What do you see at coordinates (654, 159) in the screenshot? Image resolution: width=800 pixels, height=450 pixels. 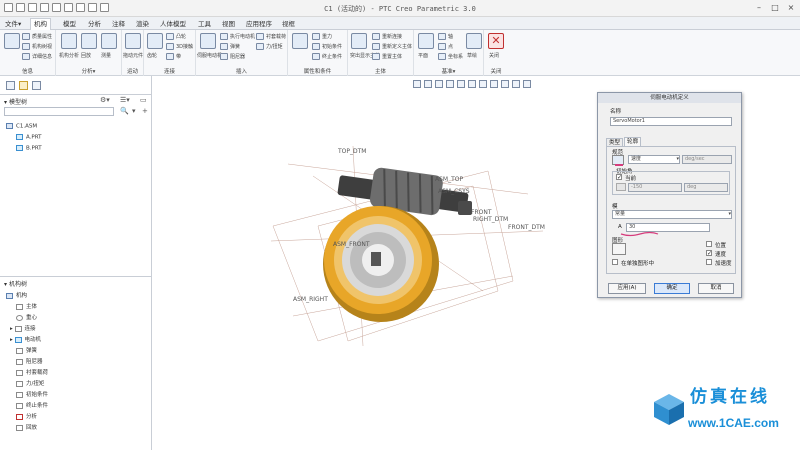 I see `spec-select: 速度 ▾` at bounding box center [654, 159].